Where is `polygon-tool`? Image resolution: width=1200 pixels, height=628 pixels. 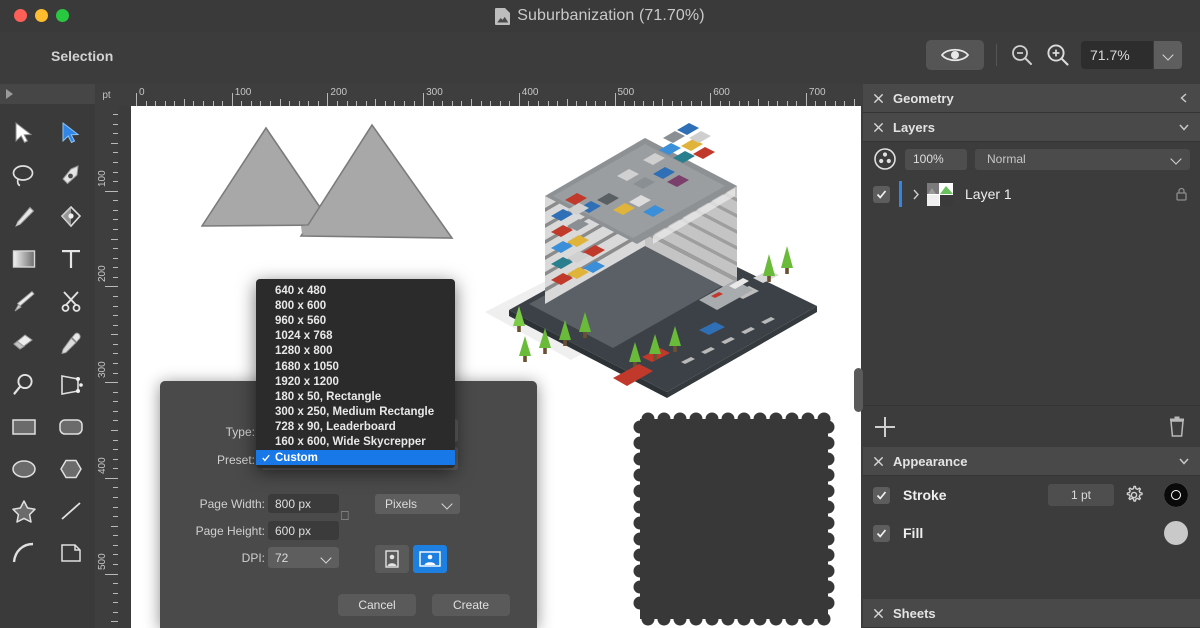
polygon-tool is located at coordinates (72, 469).